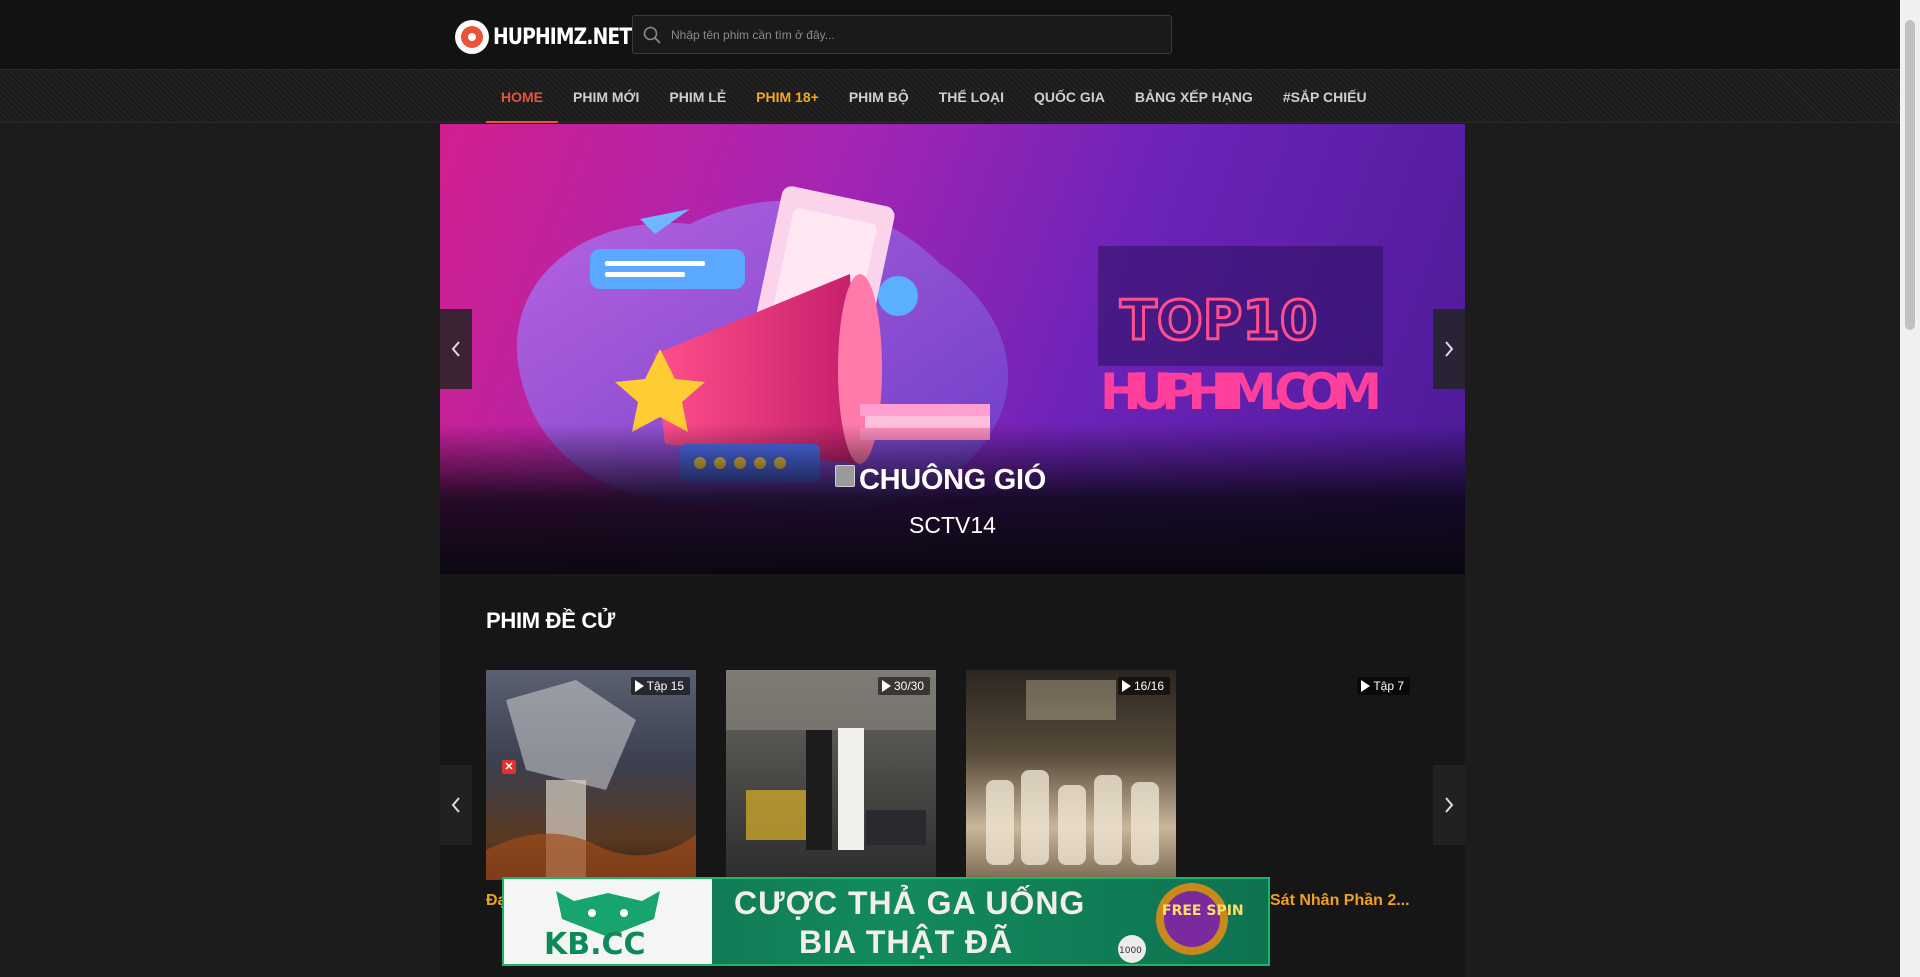  I want to click on site-logo: HUPHIMZ.NET, so click(555, 37).